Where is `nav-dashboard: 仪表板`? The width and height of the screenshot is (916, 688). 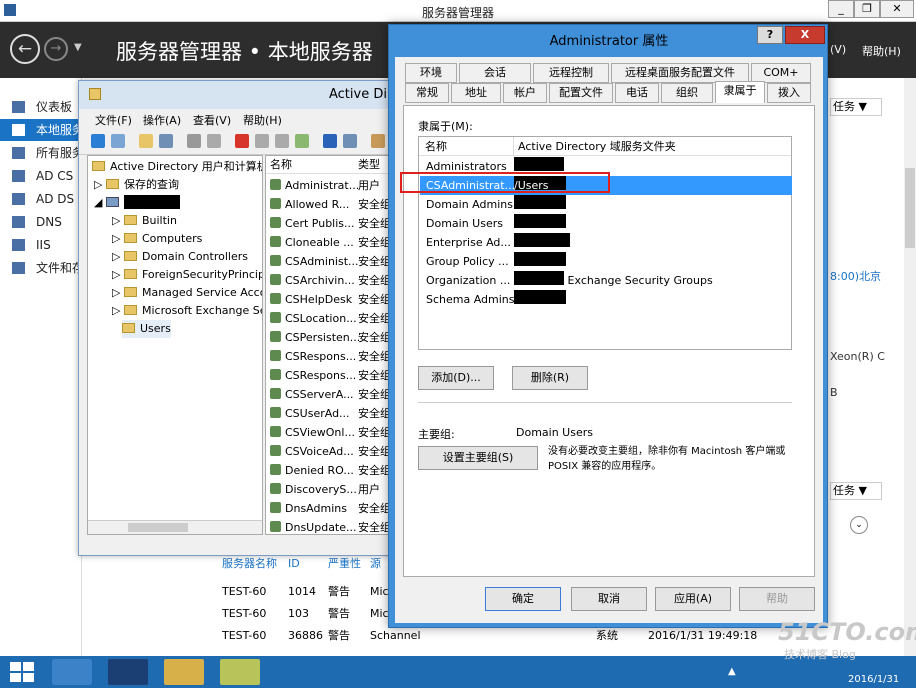
nav-dashboard: 仪表板 is located at coordinates (41, 107).